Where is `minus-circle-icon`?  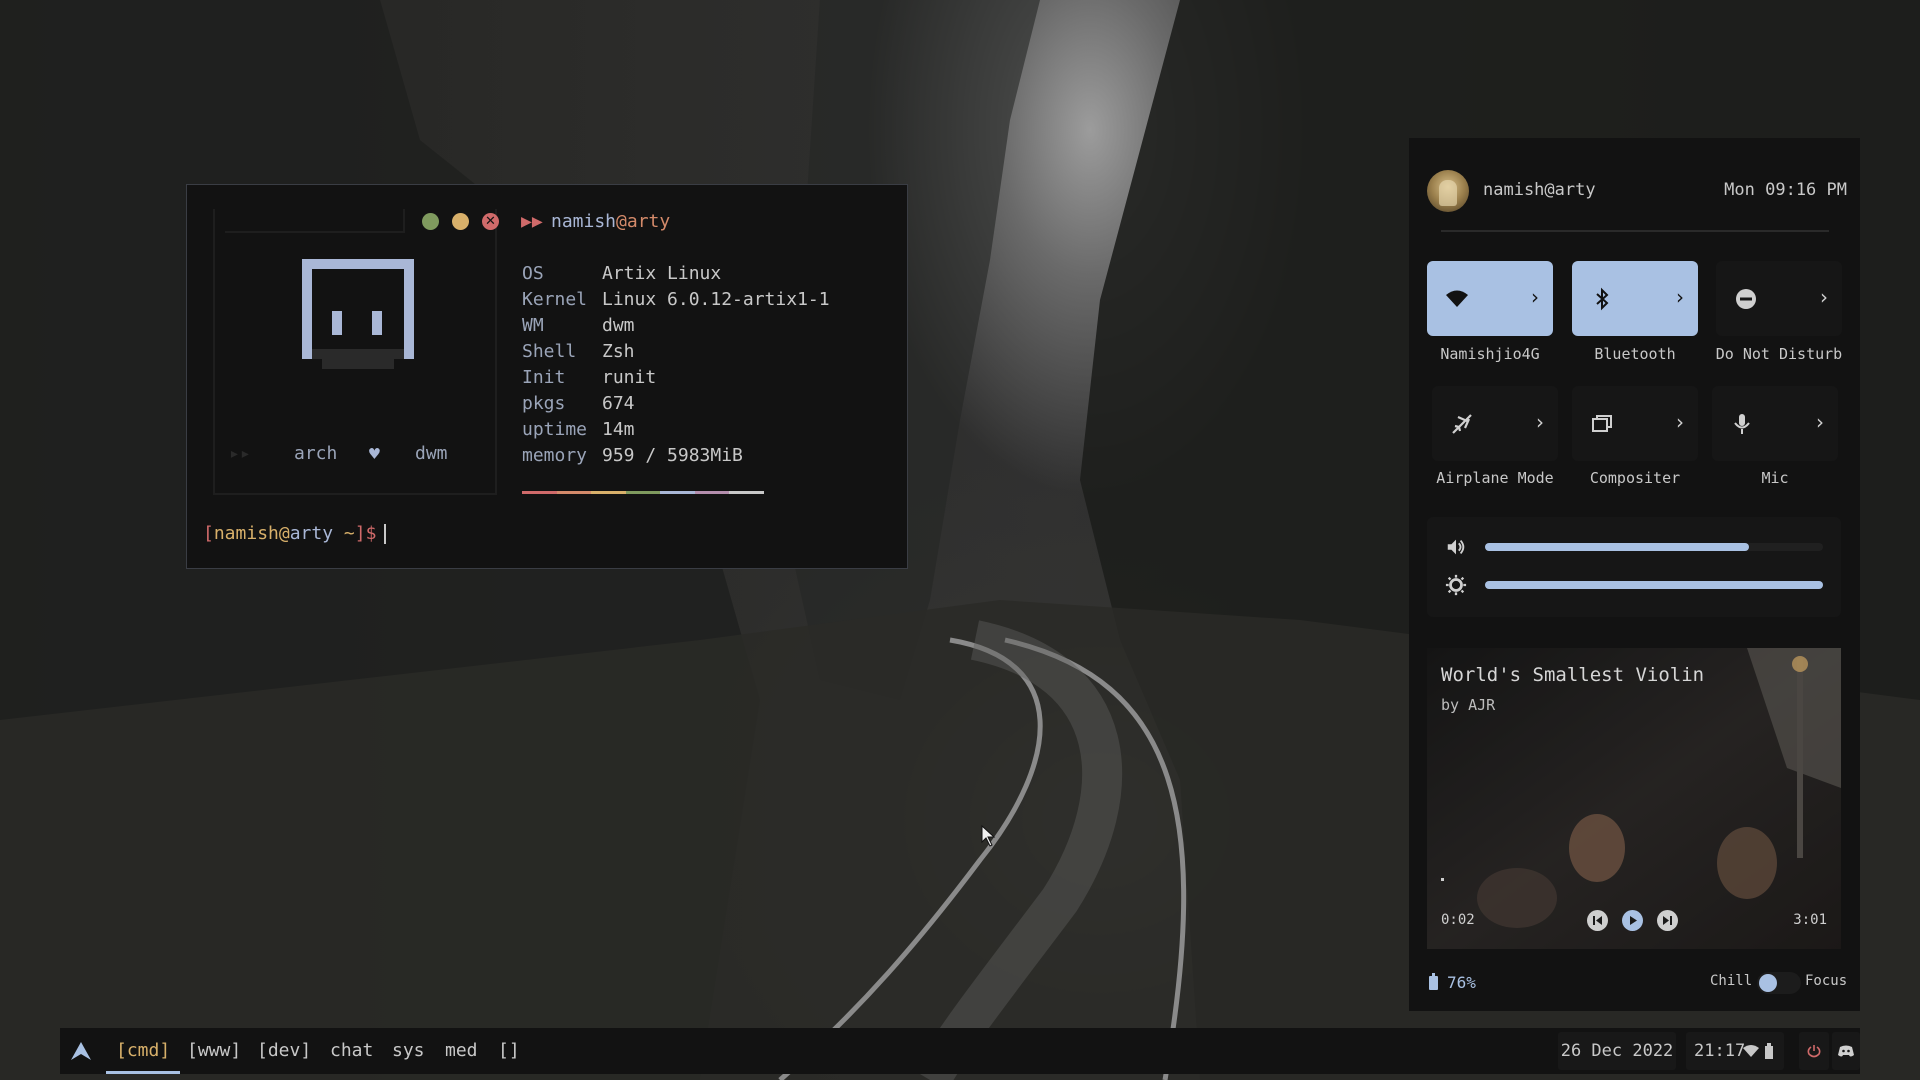 minus-circle-icon is located at coordinates (1746, 299).